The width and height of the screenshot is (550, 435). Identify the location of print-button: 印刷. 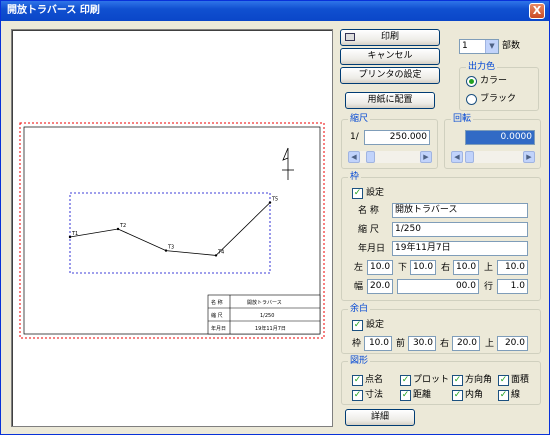
(390, 37).